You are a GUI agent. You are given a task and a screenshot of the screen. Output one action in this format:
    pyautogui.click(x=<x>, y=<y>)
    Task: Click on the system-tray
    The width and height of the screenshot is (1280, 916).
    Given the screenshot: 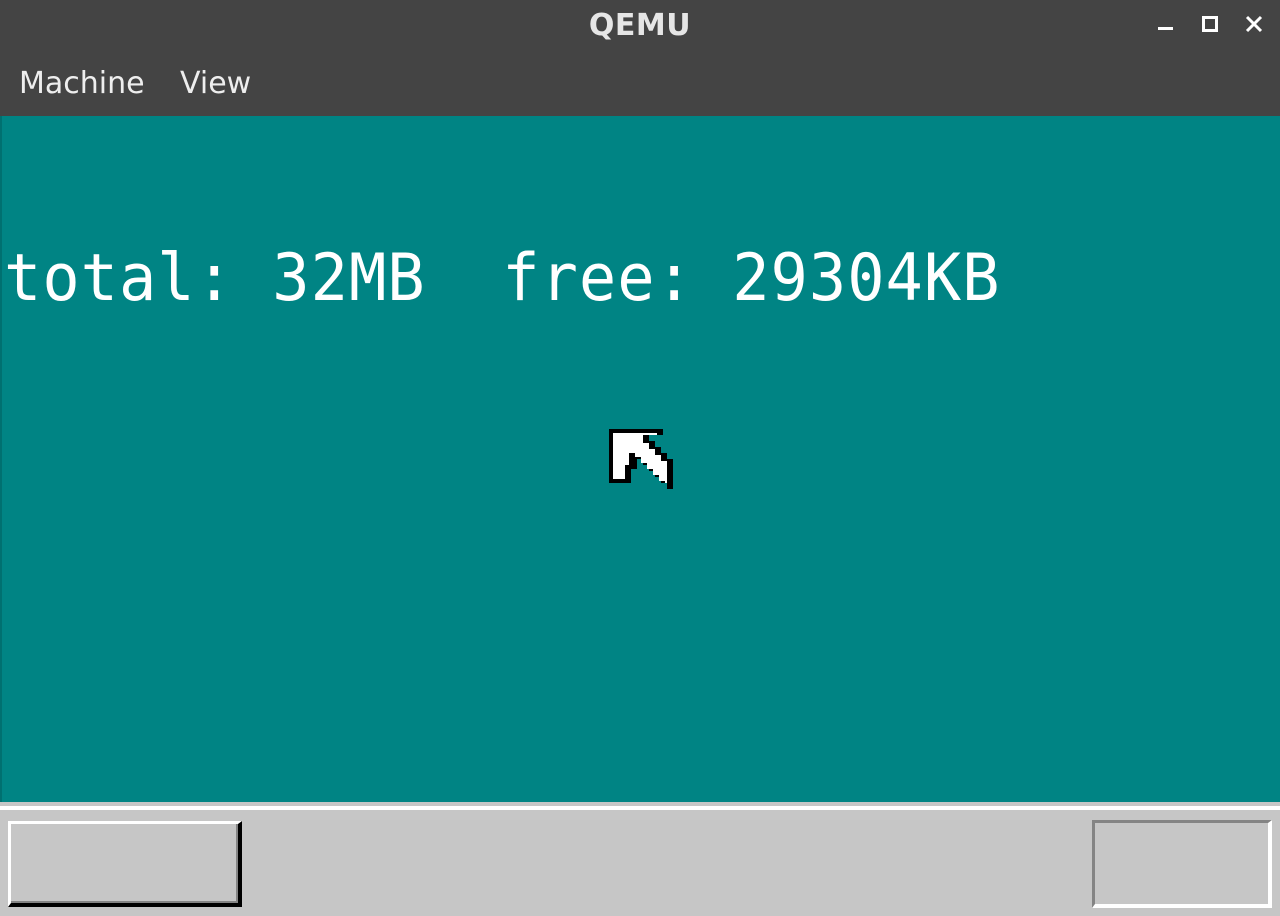 What is the action you would take?
    pyautogui.click(x=1182, y=864)
    